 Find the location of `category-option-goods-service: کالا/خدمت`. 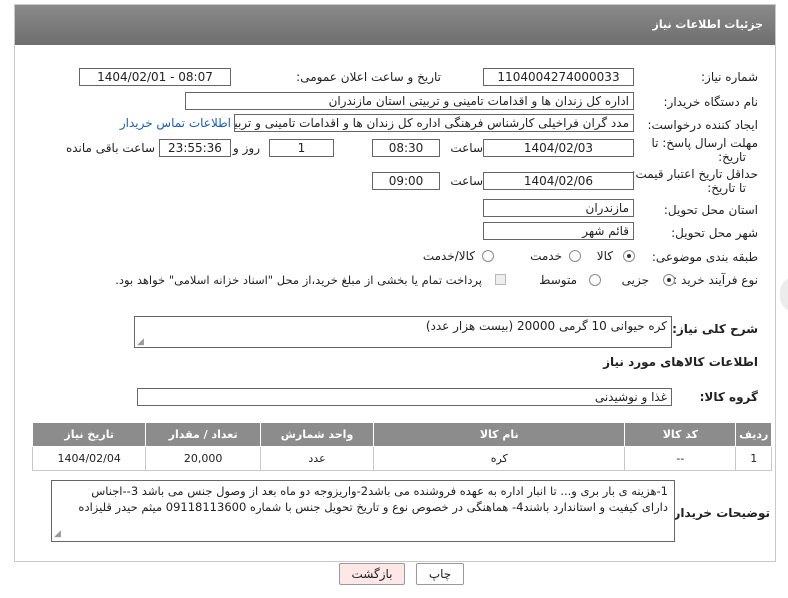

category-option-goods-service: کالا/خدمت is located at coordinates (448, 256).